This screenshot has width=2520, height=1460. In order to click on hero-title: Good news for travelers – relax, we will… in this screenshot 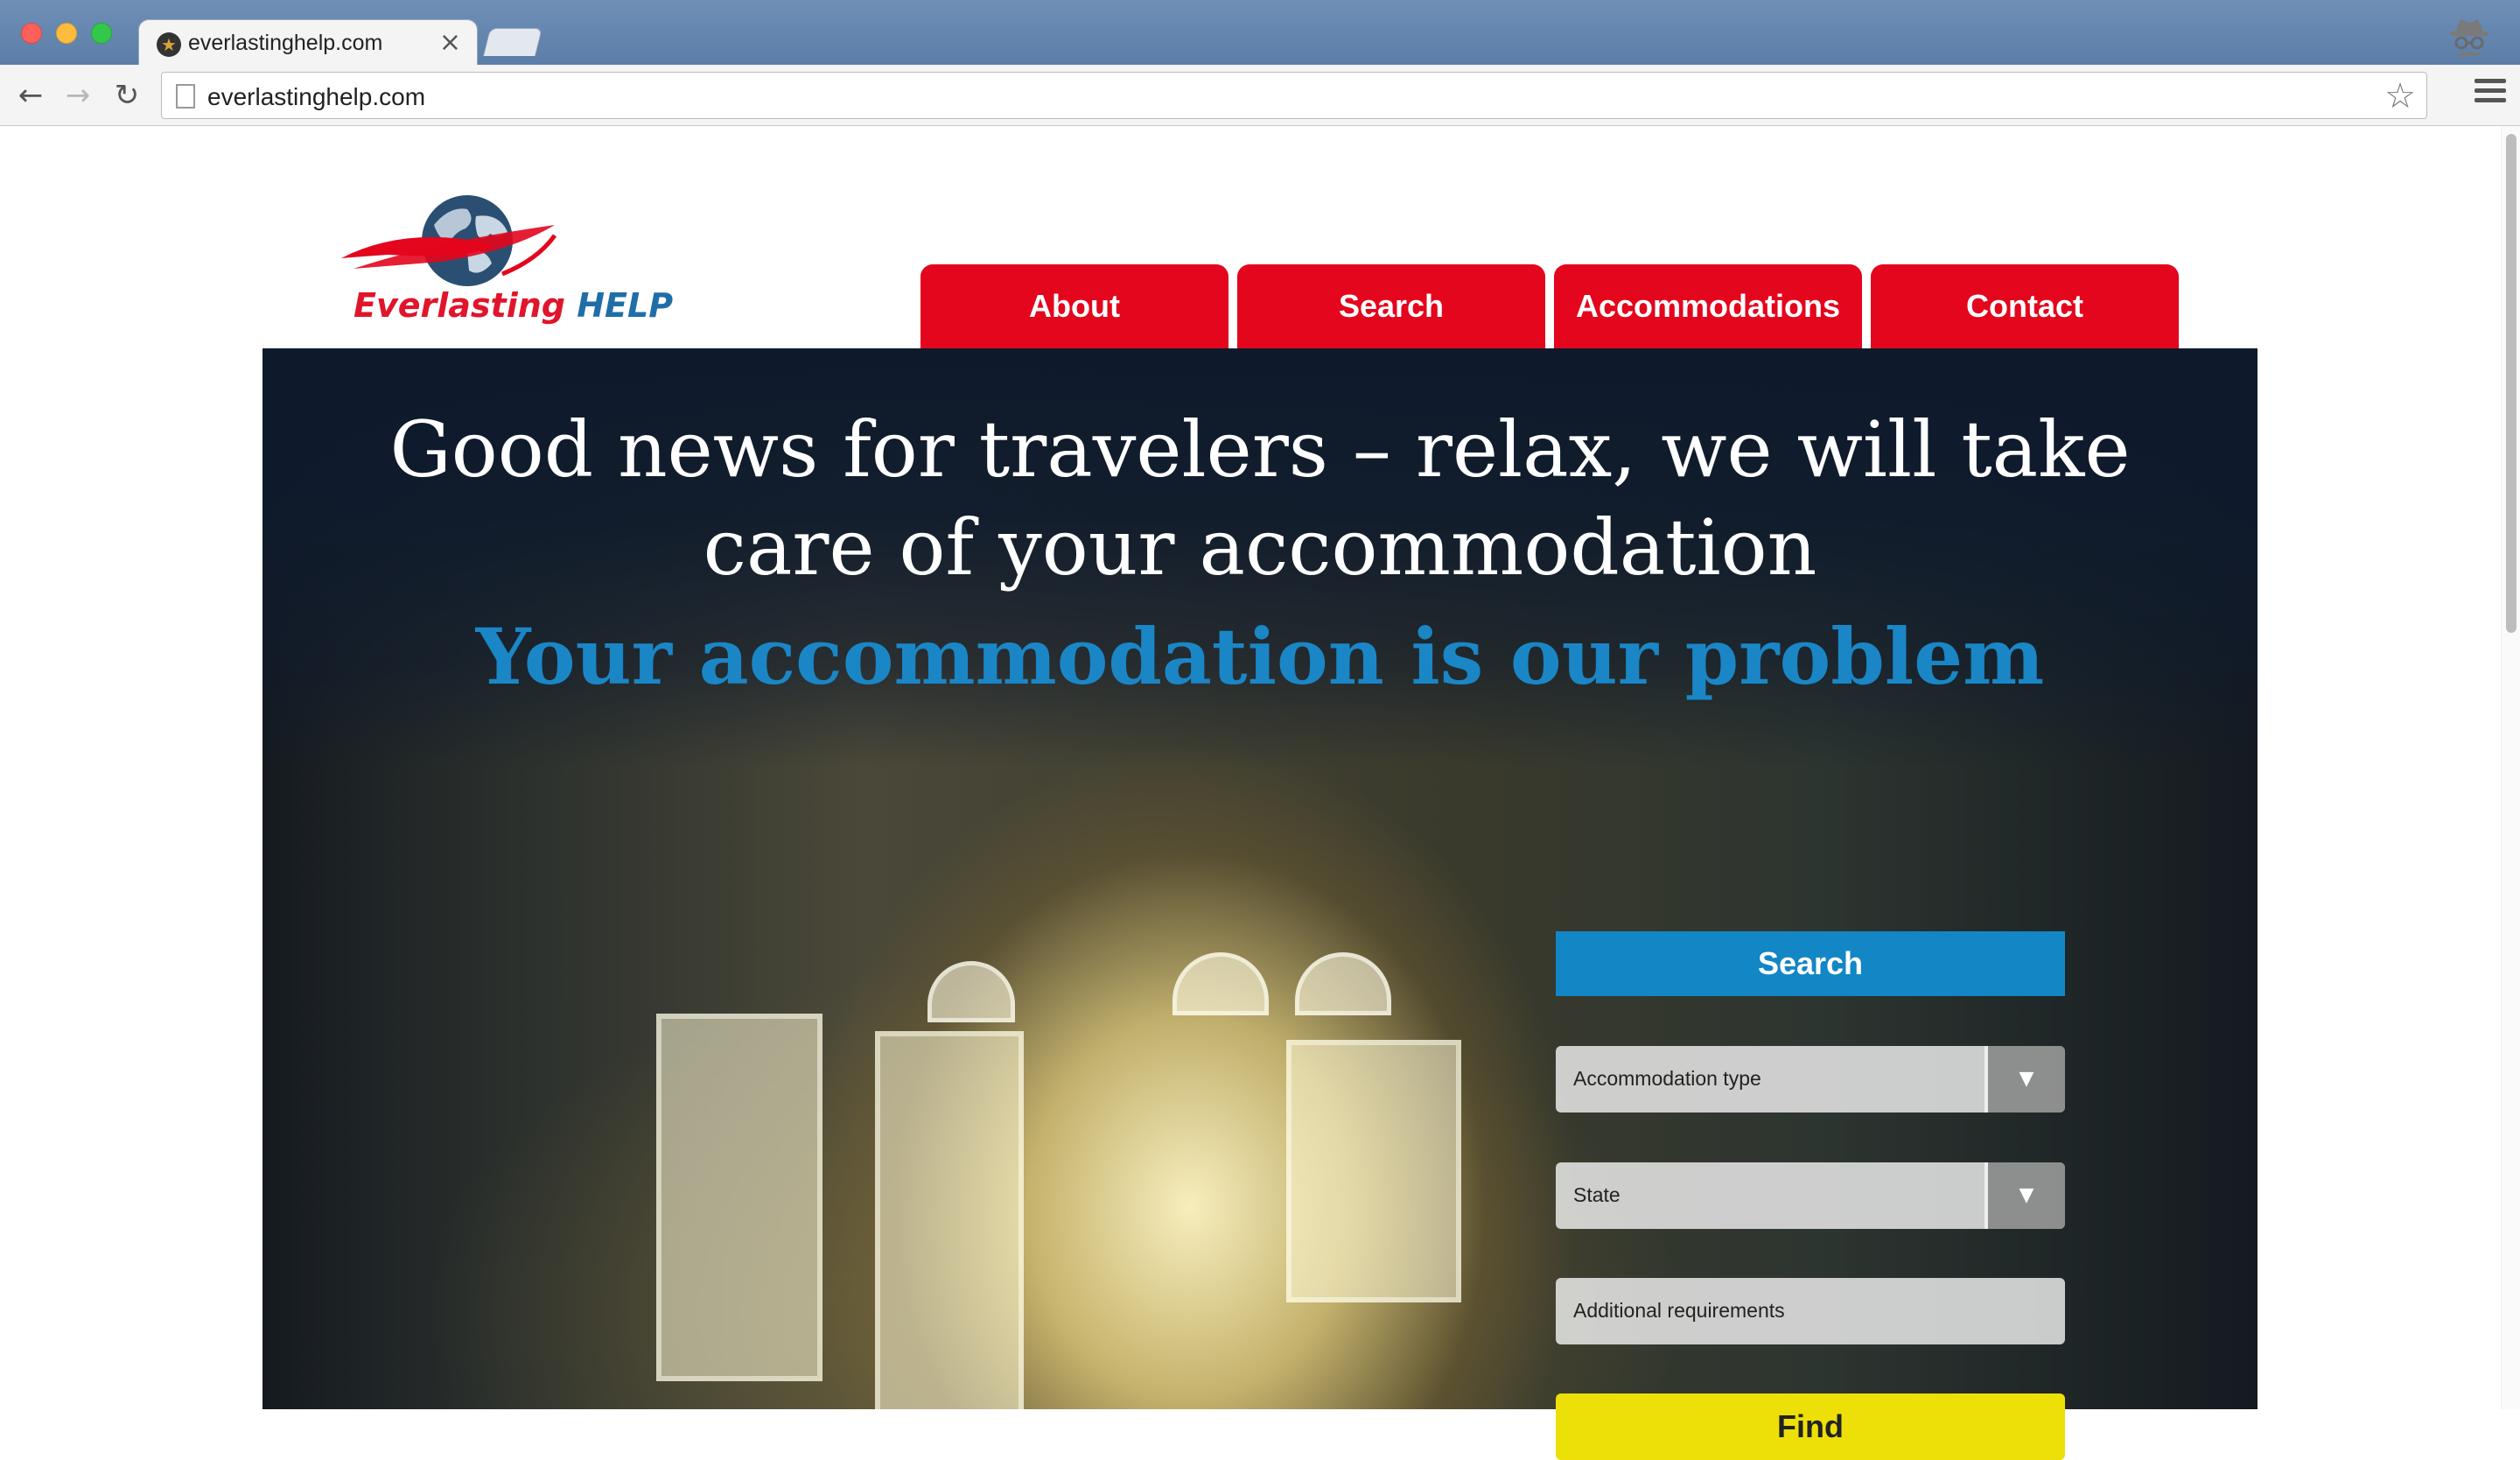, I will do `click(1260, 499)`.